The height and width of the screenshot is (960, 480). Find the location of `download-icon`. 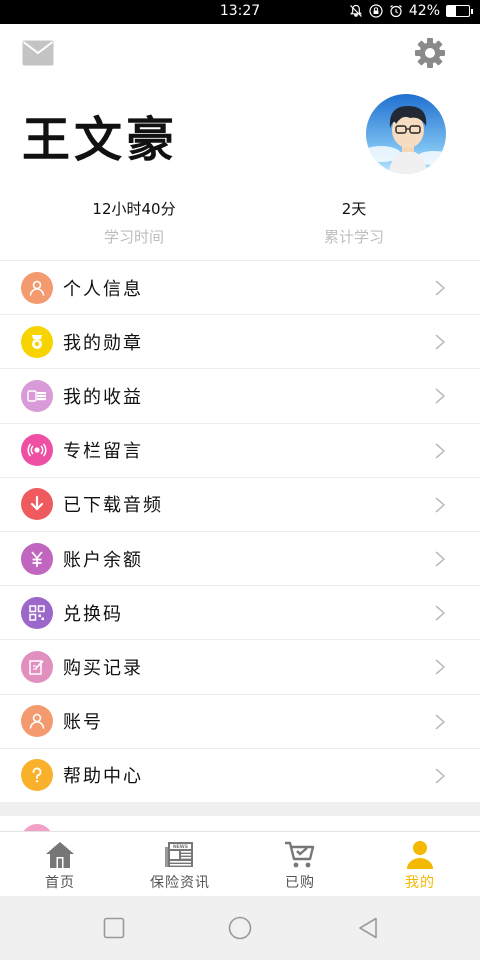

download-icon is located at coordinates (37, 504).